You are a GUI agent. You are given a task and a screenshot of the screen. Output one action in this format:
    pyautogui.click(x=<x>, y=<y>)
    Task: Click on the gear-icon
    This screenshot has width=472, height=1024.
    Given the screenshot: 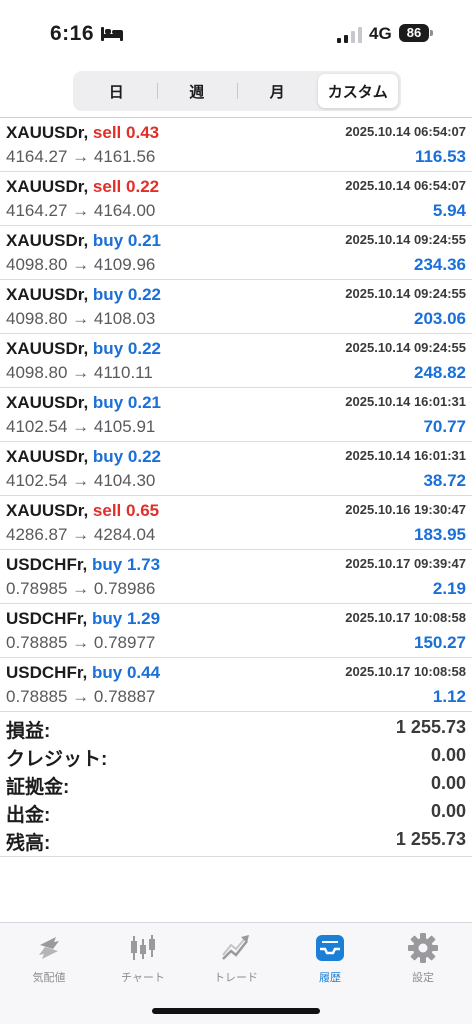 What is the action you would take?
    pyautogui.click(x=423, y=948)
    